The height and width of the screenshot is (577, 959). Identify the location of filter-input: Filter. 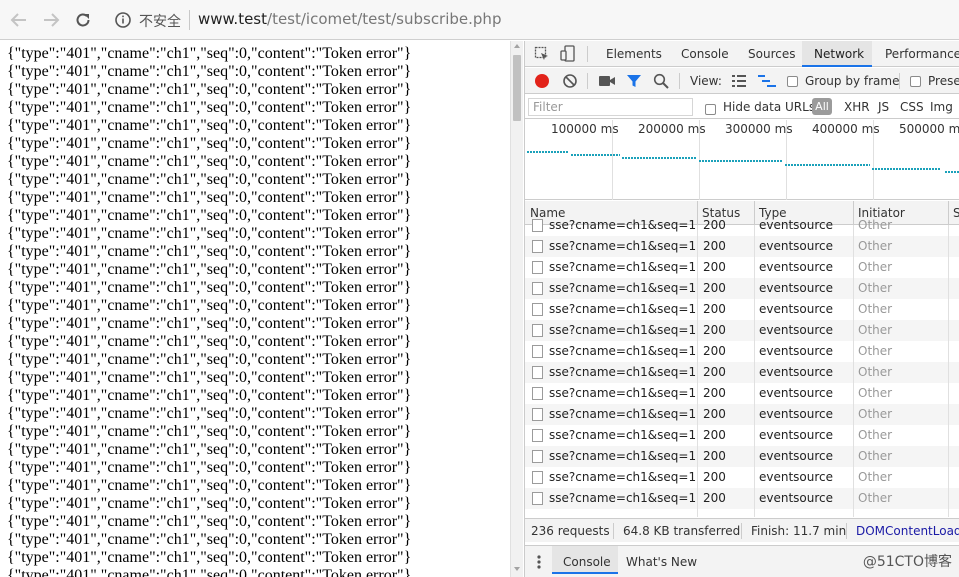
(610, 107).